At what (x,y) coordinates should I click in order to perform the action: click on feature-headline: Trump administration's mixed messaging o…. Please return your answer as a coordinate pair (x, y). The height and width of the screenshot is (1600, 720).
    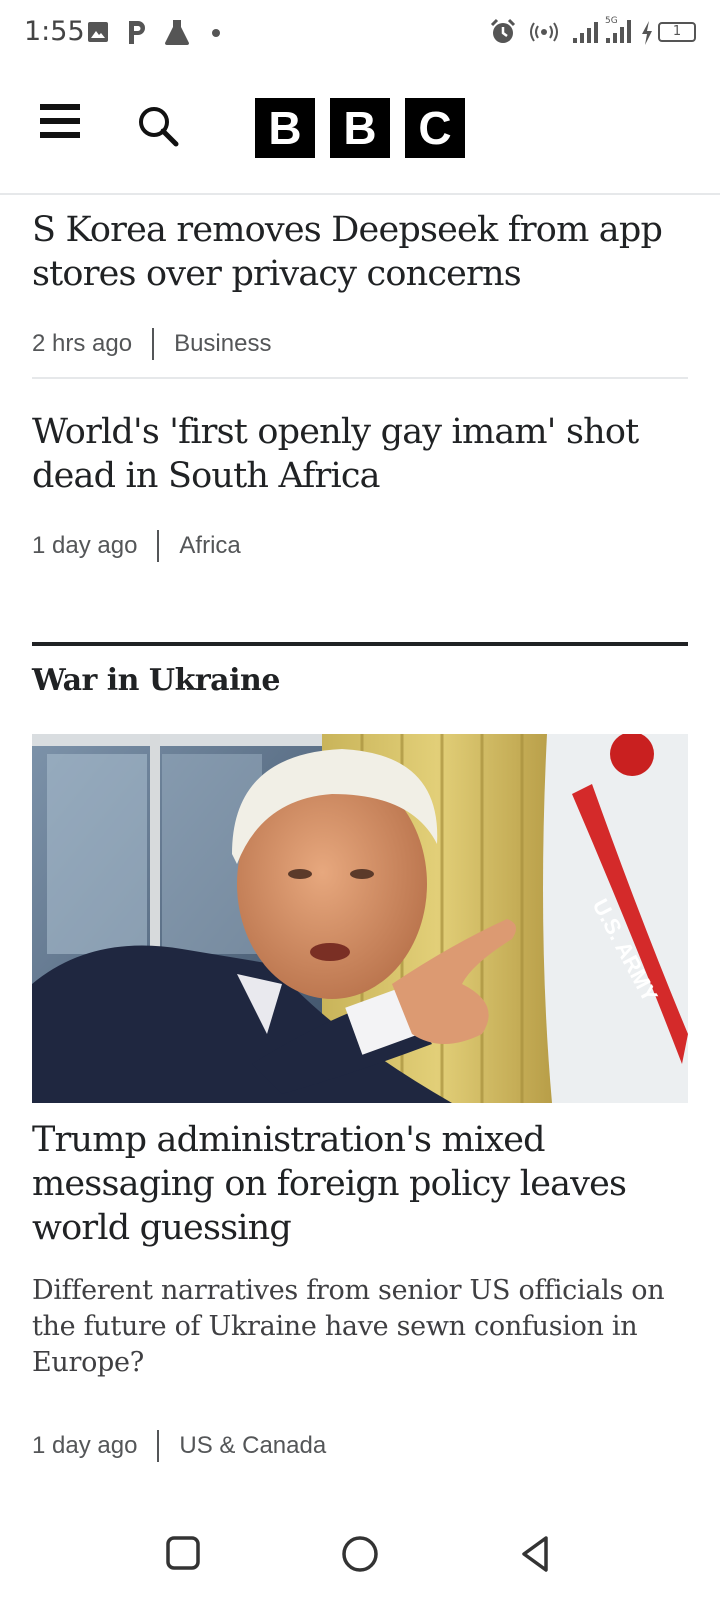
    Looking at the image, I should click on (362, 1184).